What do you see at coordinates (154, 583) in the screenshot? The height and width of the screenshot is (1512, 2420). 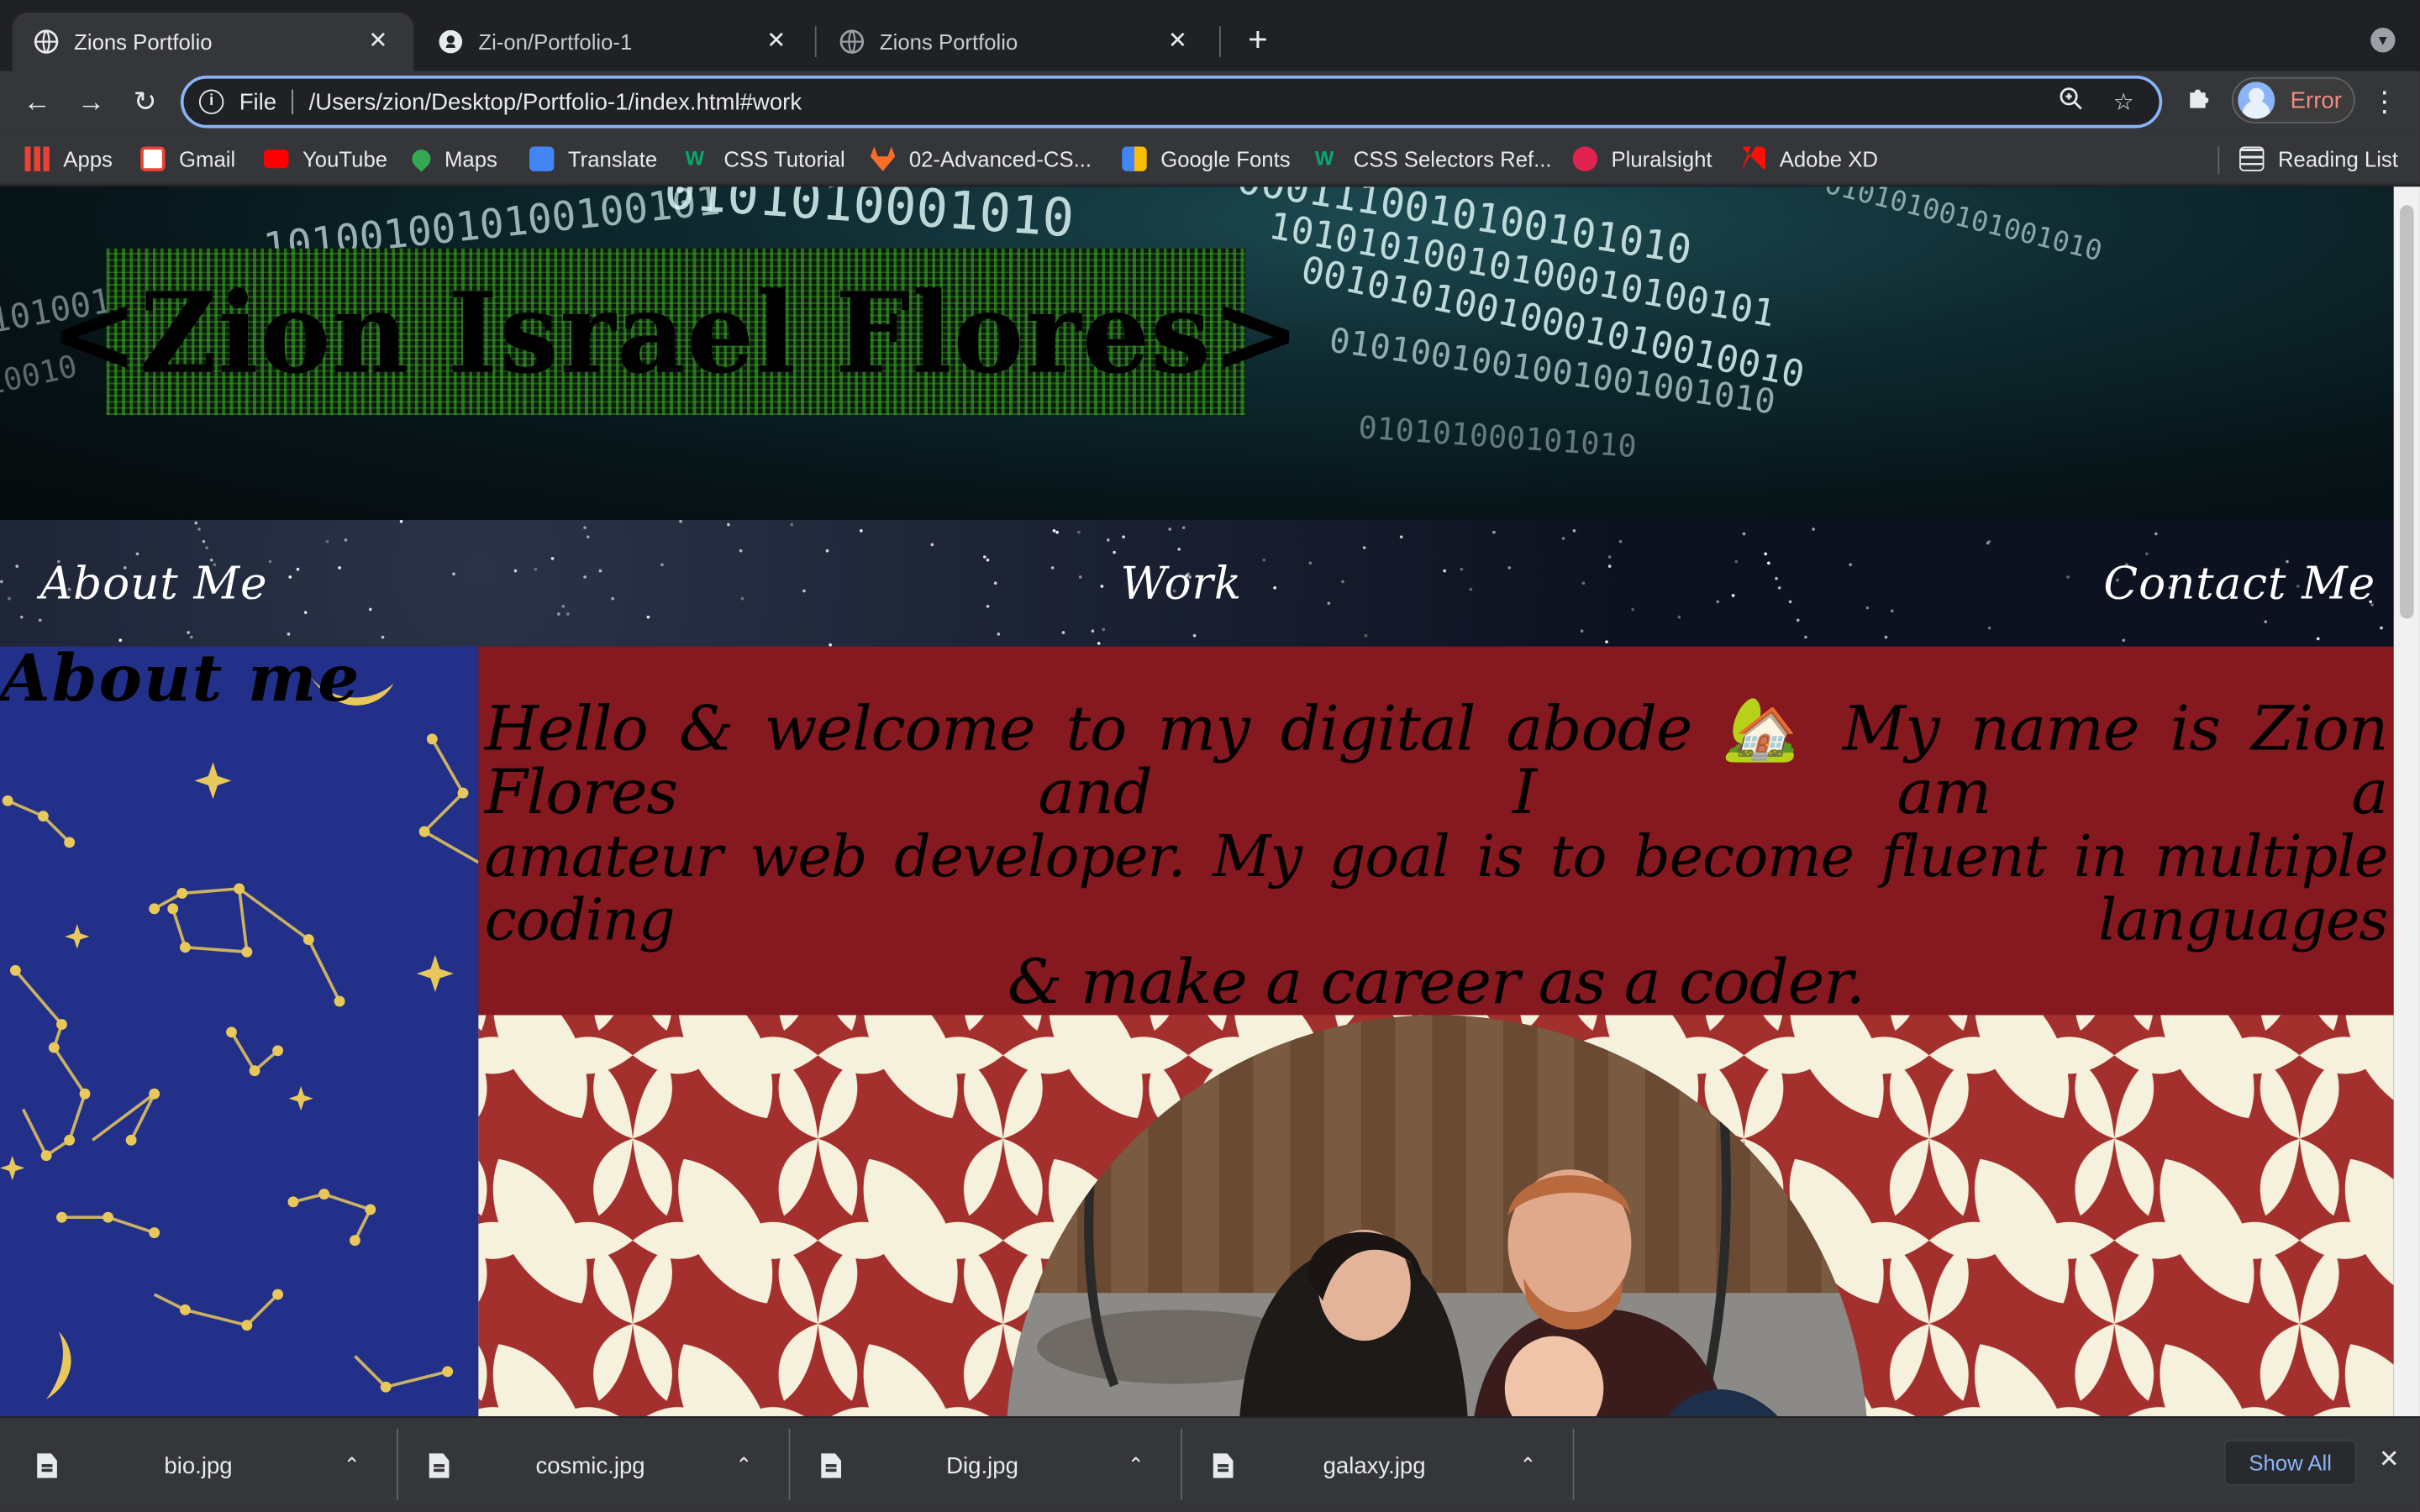 I see `nav-about-link: About Me` at bounding box center [154, 583].